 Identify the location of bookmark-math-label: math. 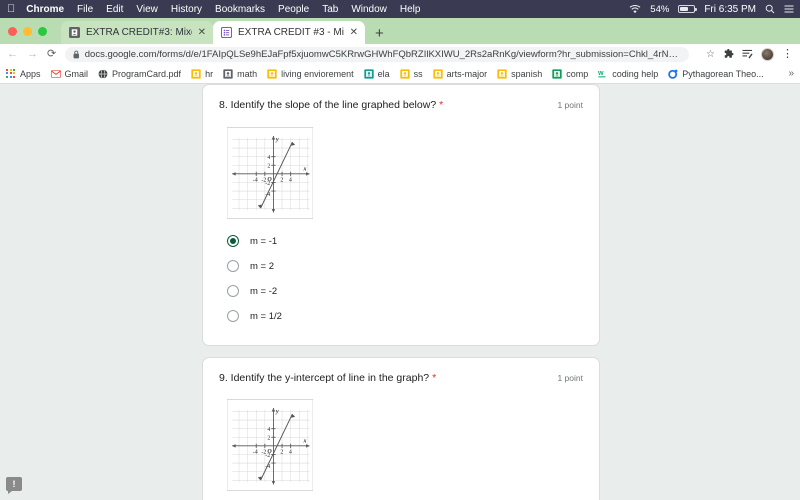
(247, 73).